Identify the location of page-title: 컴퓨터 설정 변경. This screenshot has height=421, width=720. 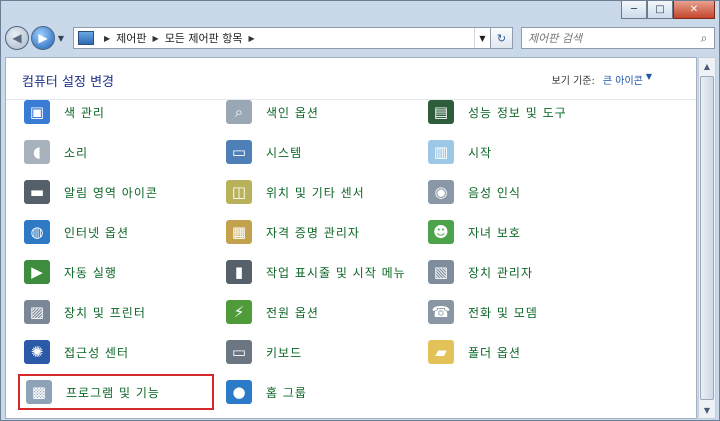
(68, 82).